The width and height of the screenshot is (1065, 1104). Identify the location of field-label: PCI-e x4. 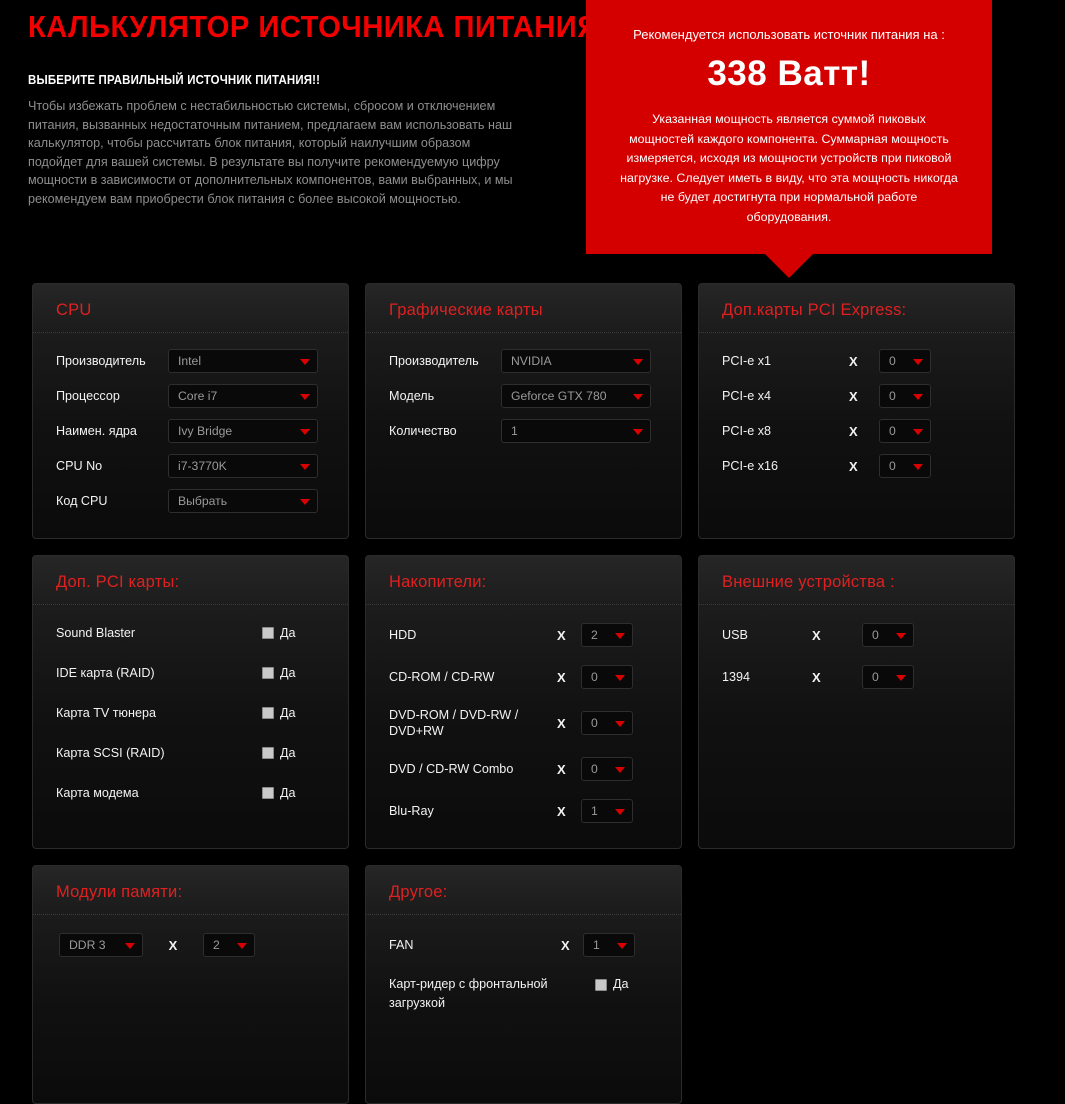
(746, 396).